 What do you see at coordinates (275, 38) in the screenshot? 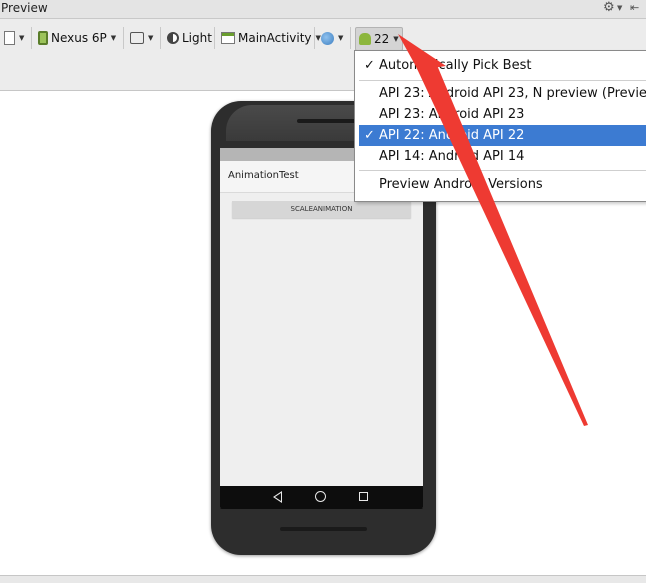
I see `activity-label: MainActivity` at bounding box center [275, 38].